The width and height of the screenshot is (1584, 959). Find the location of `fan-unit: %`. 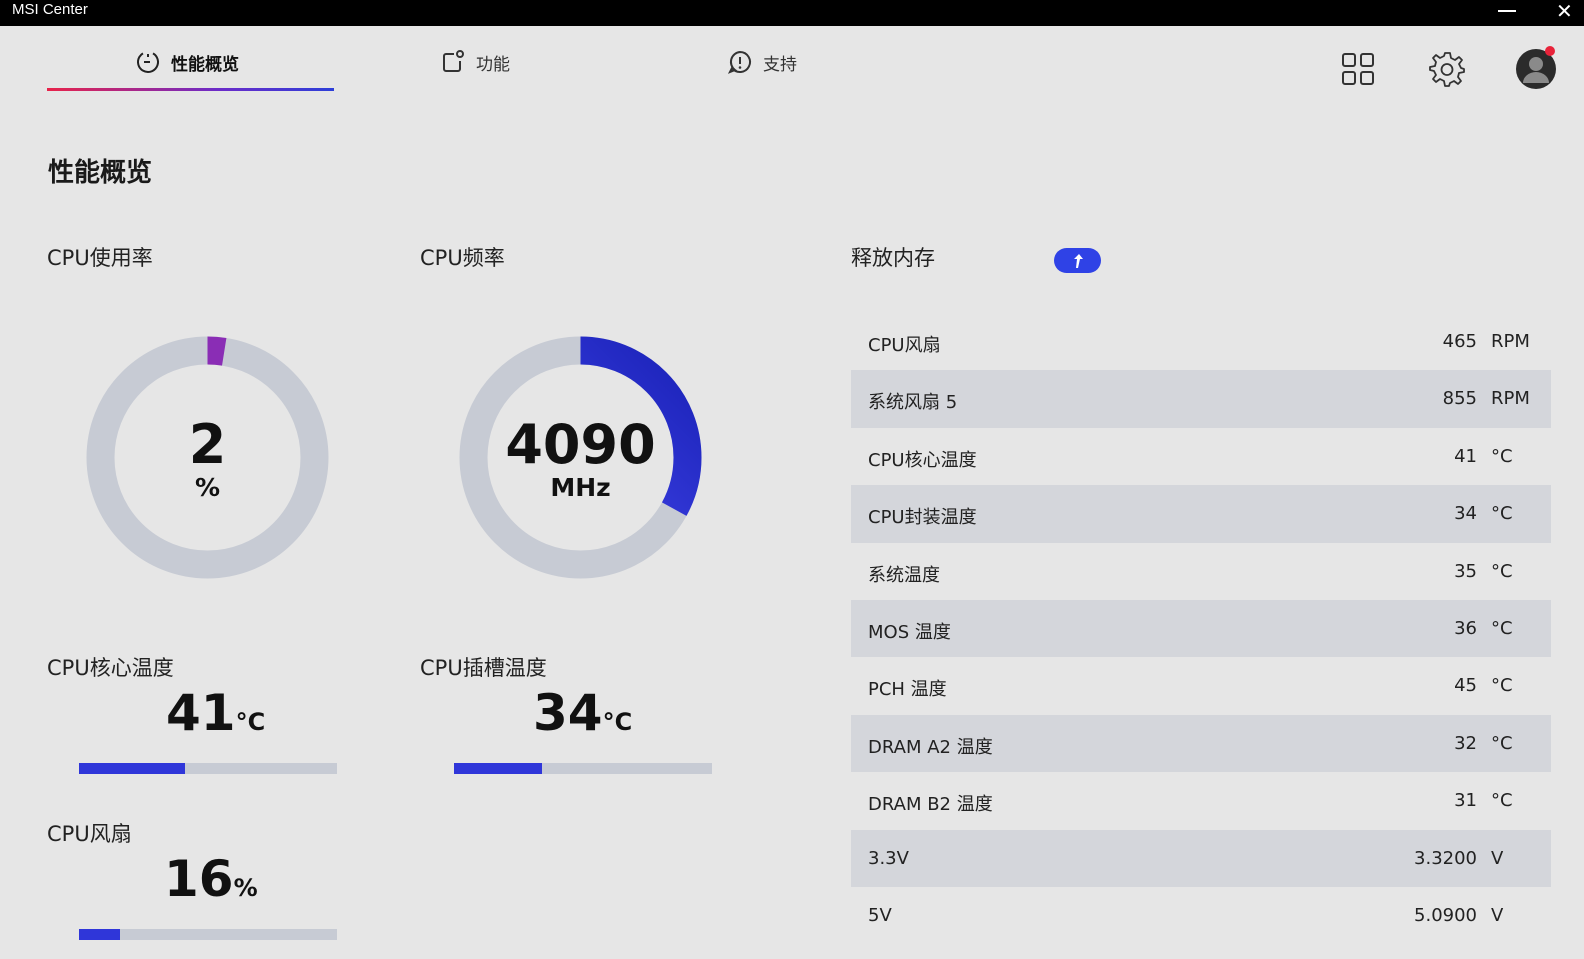

fan-unit: % is located at coordinates (245, 888).